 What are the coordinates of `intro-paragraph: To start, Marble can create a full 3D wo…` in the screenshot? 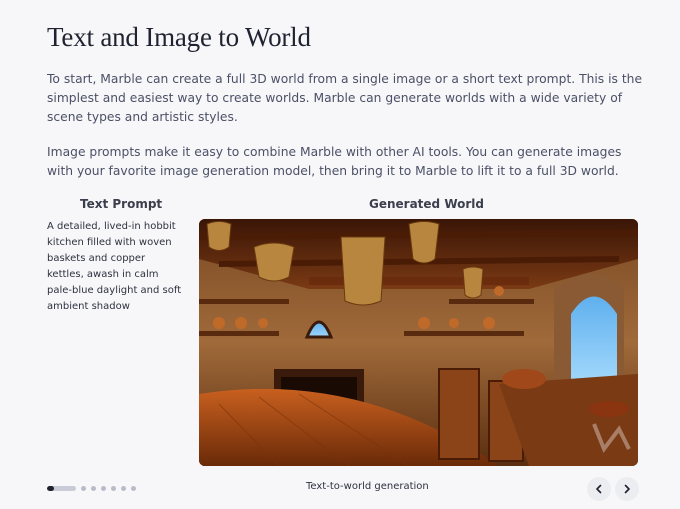 It's located at (345, 98).